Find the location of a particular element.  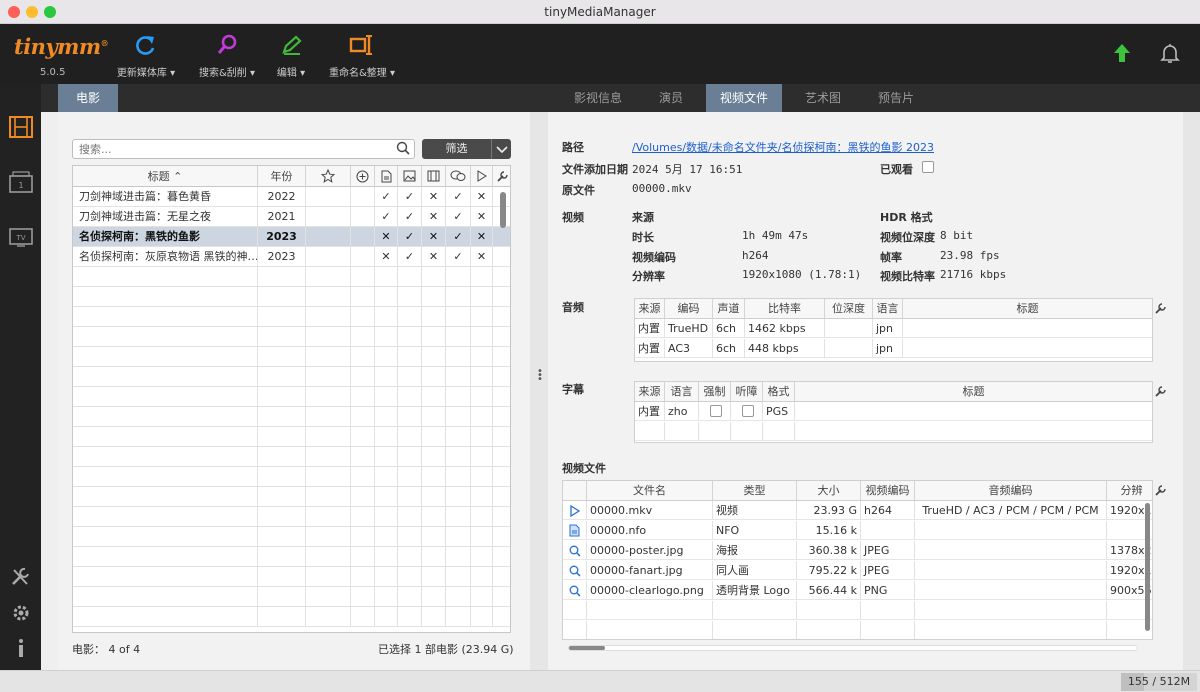

media-file-header: 分辨 is located at coordinates (1129, 491).